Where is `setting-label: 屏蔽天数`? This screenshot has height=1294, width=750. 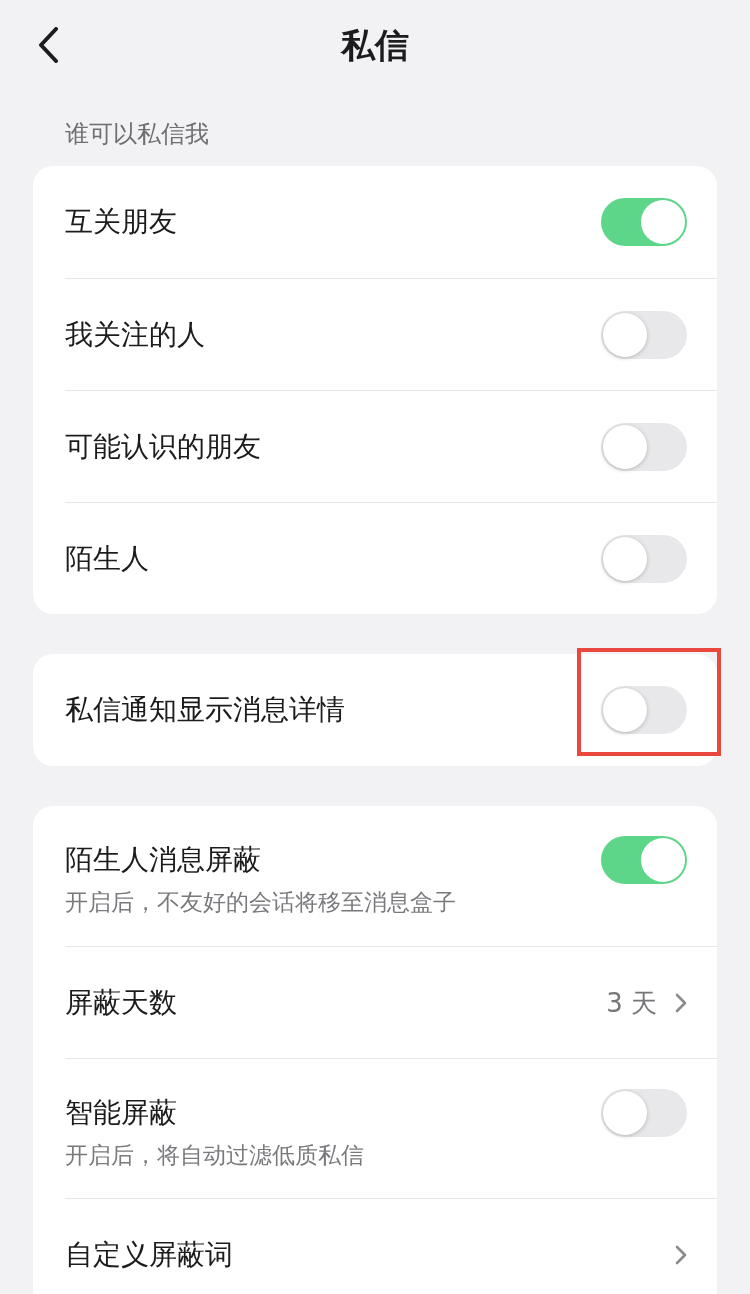 setting-label: 屏蔽天数 is located at coordinates (121, 1002).